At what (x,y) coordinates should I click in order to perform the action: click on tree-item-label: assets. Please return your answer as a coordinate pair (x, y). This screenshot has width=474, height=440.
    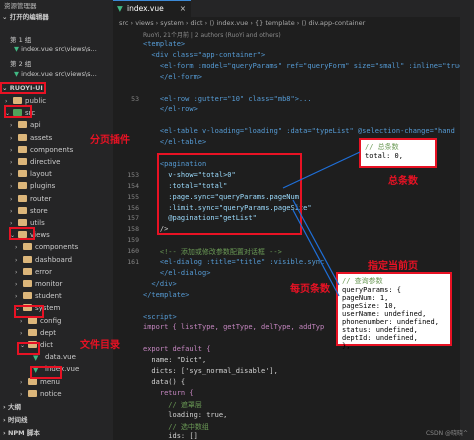
    Looking at the image, I should click on (41, 137).